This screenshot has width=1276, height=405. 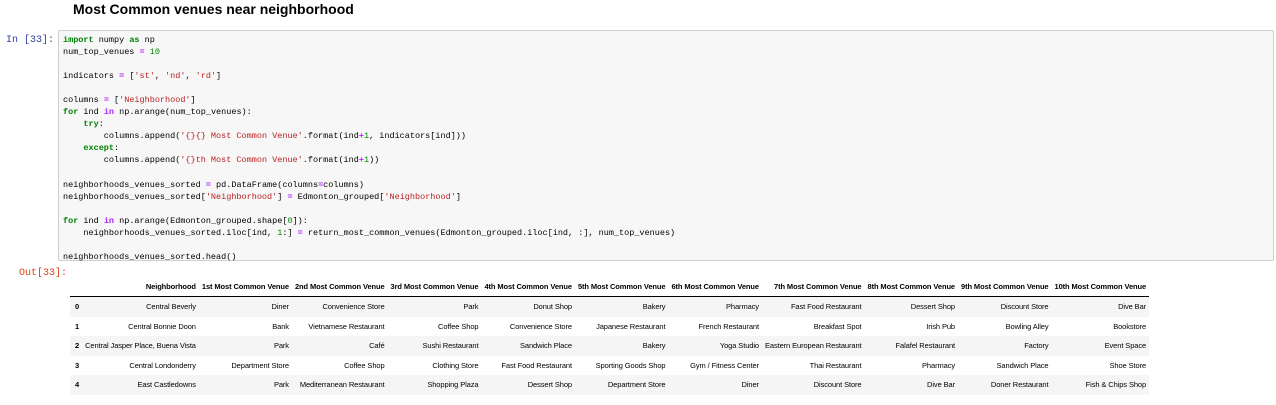 What do you see at coordinates (813, 346) in the screenshot?
I see `table-cell: Eastern European Restaurant` at bounding box center [813, 346].